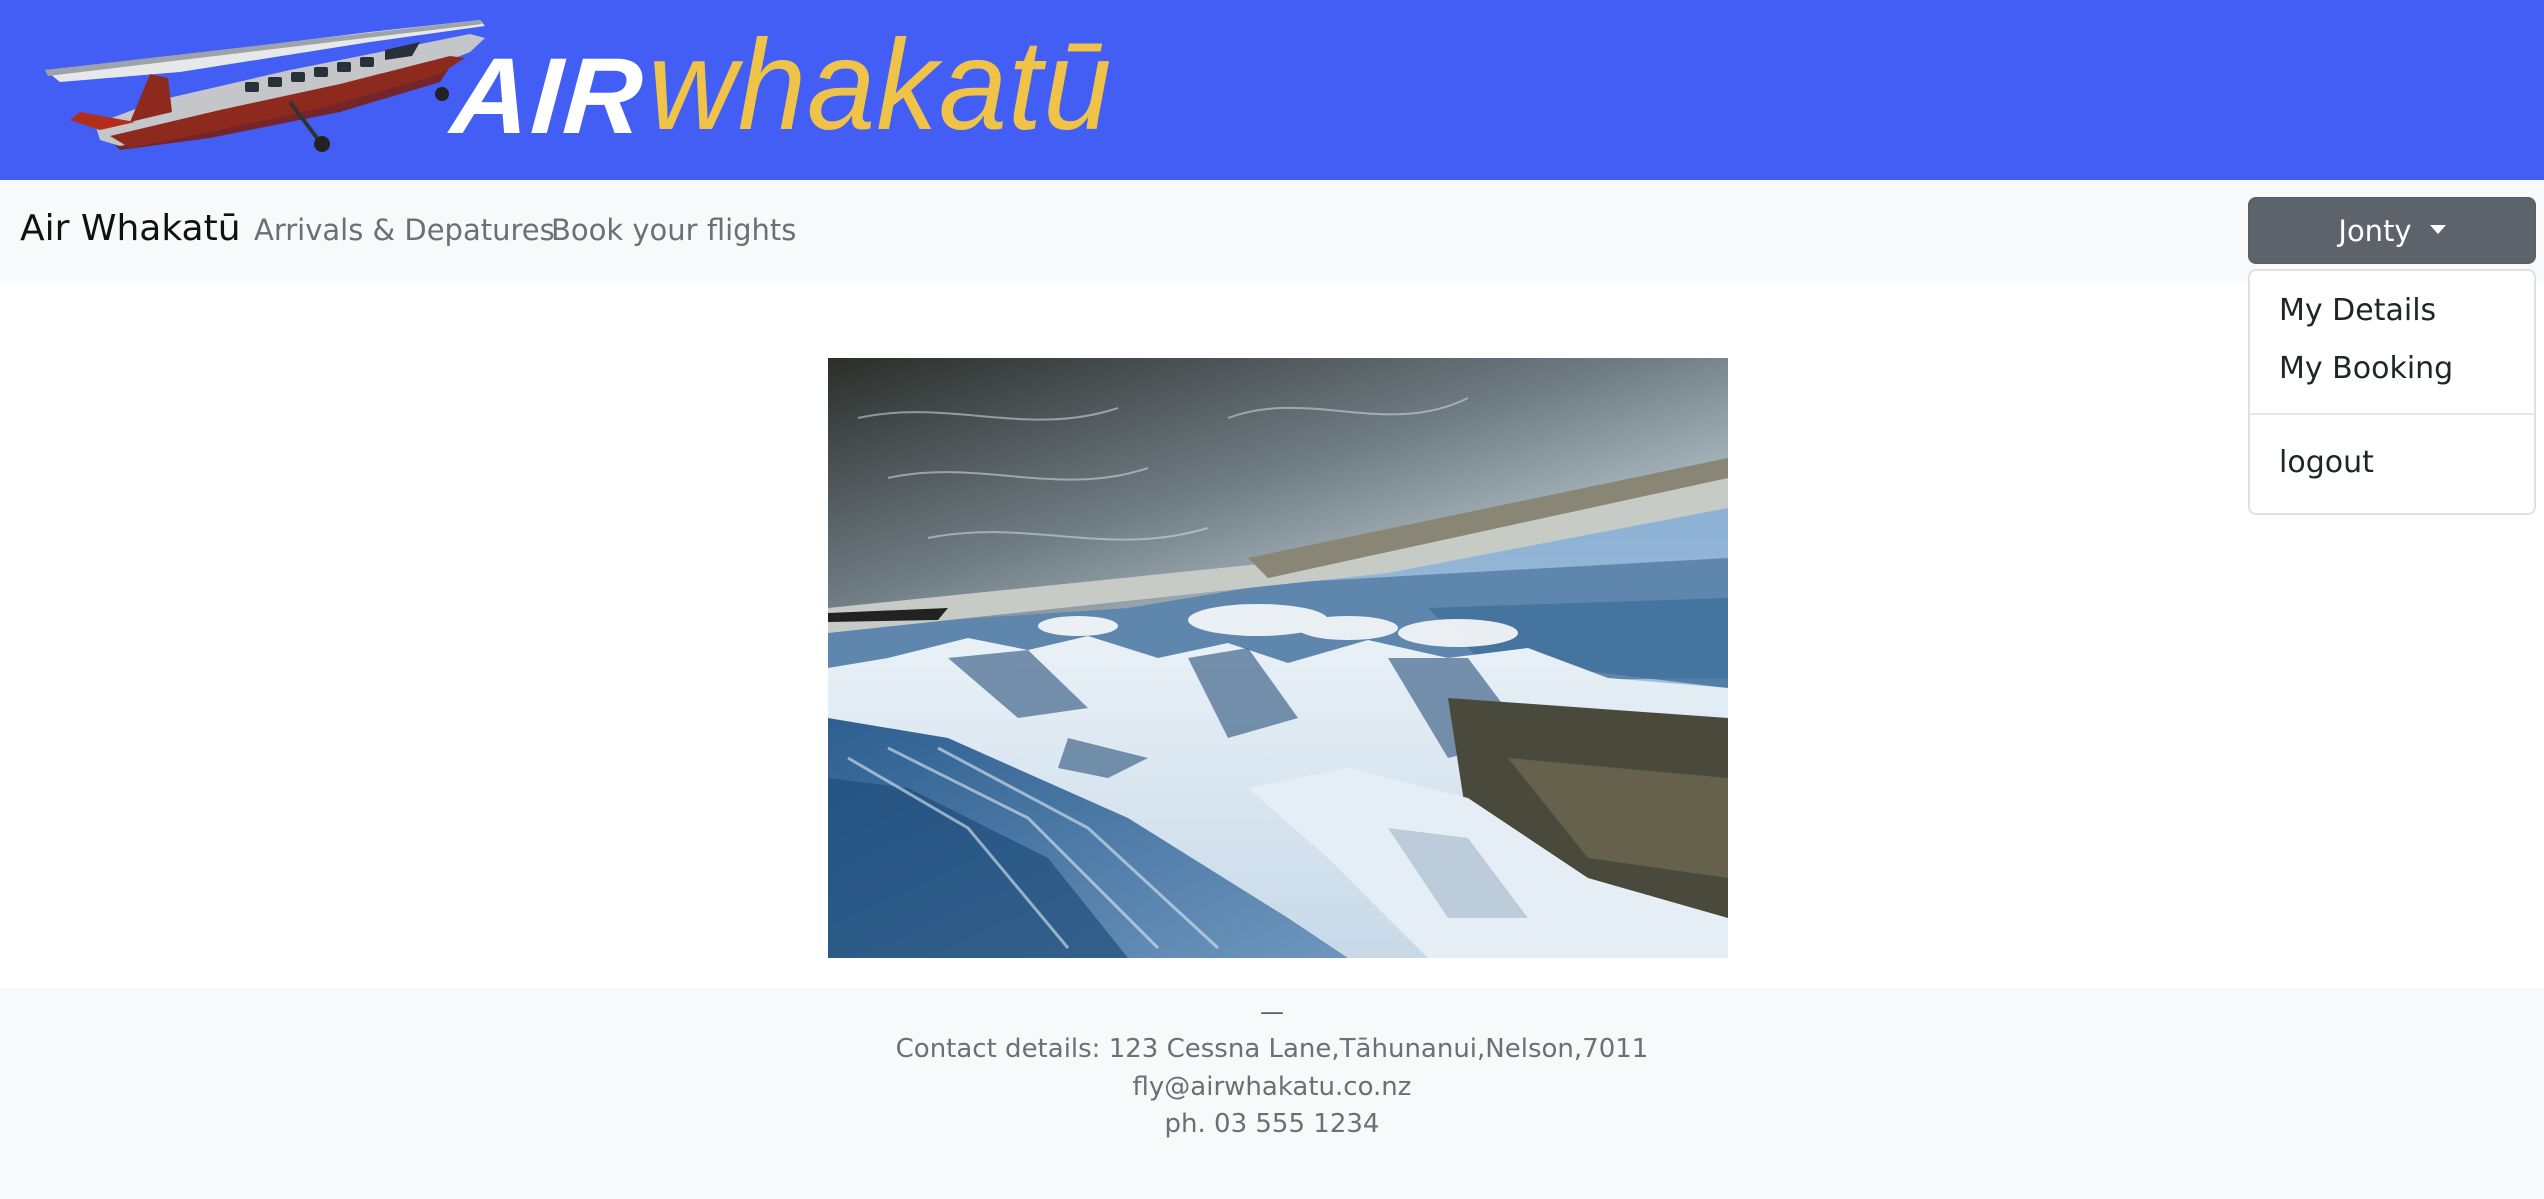 The height and width of the screenshot is (1199, 2544). What do you see at coordinates (880, 85) in the screenshot?
I see `logo-whakatu-text: whakatū` at bounding box center [880, 85].